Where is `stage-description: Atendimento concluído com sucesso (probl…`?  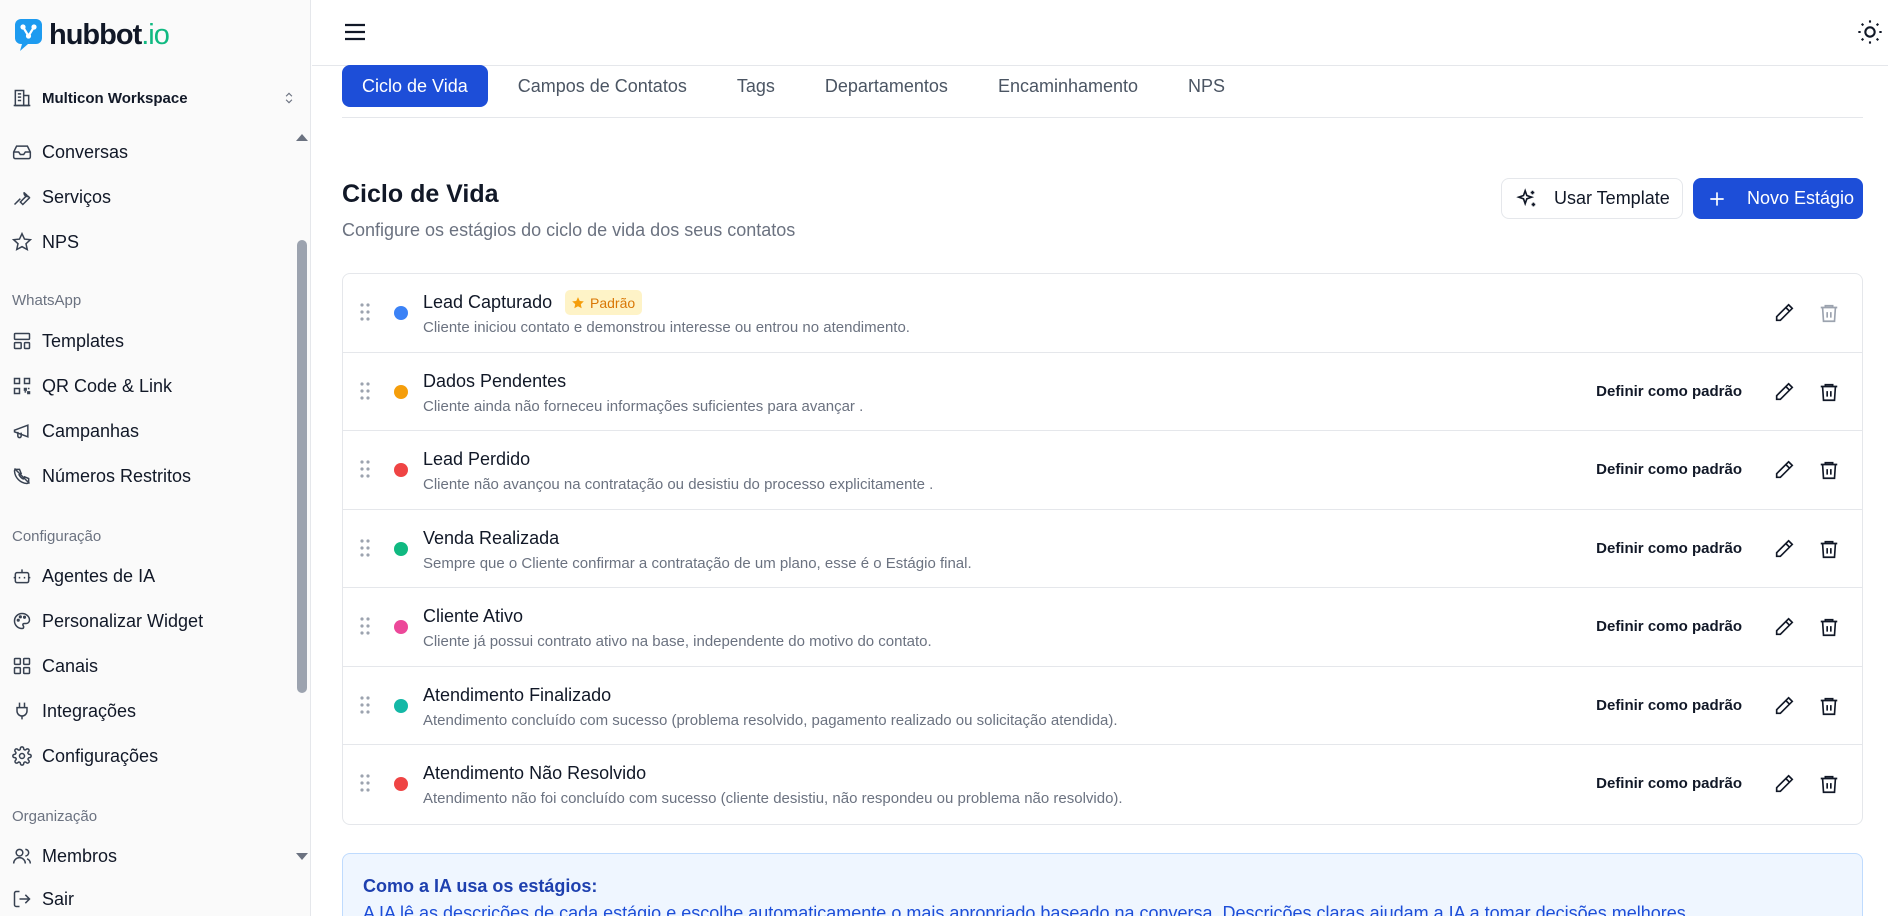
stage-description: Atendimento concluído com sucesso (probl… is located at coordinates (770, 720).